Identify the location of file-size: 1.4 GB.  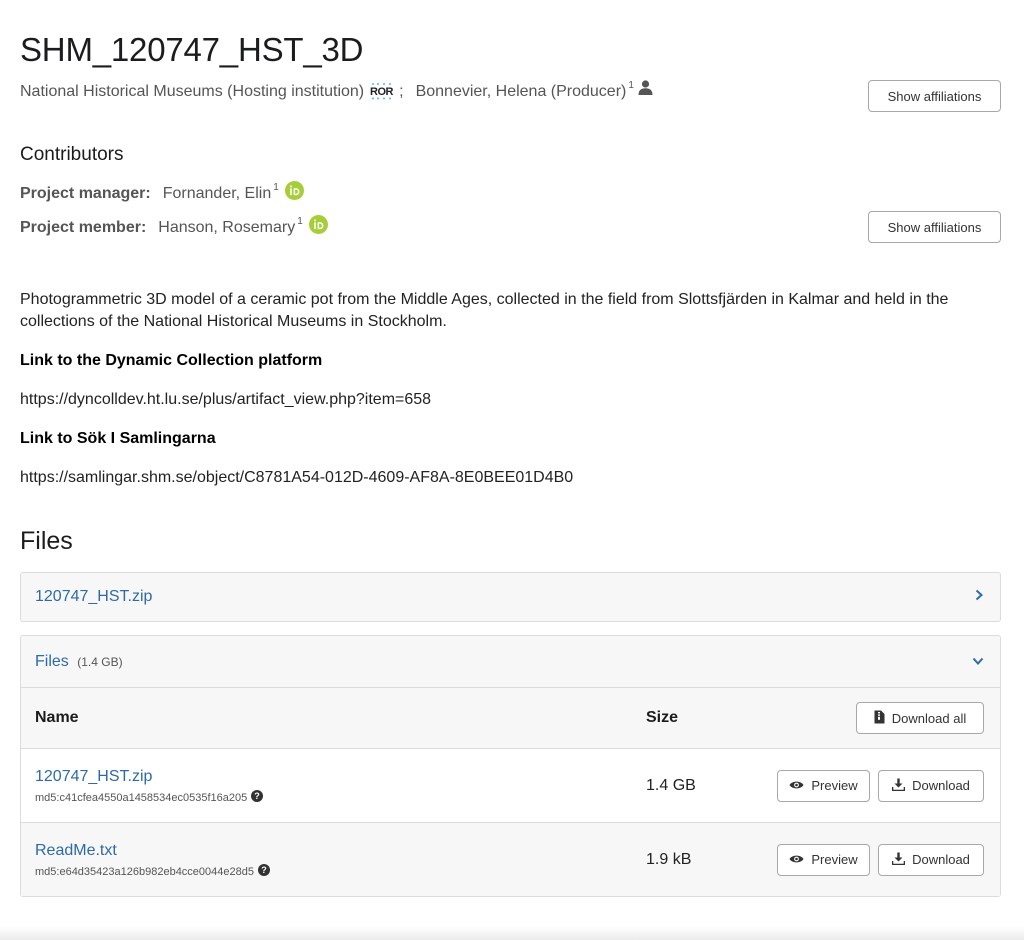
(671, 785).